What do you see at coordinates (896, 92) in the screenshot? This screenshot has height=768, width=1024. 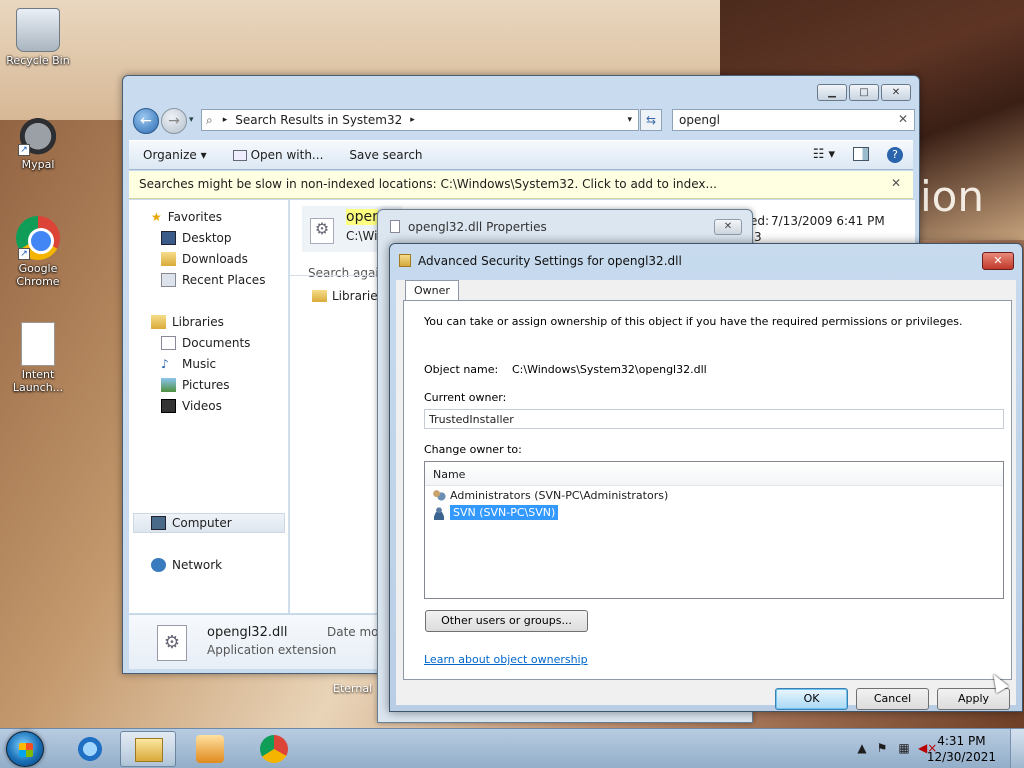 I see `close-button: ✕` at bounding box center [896, 92].